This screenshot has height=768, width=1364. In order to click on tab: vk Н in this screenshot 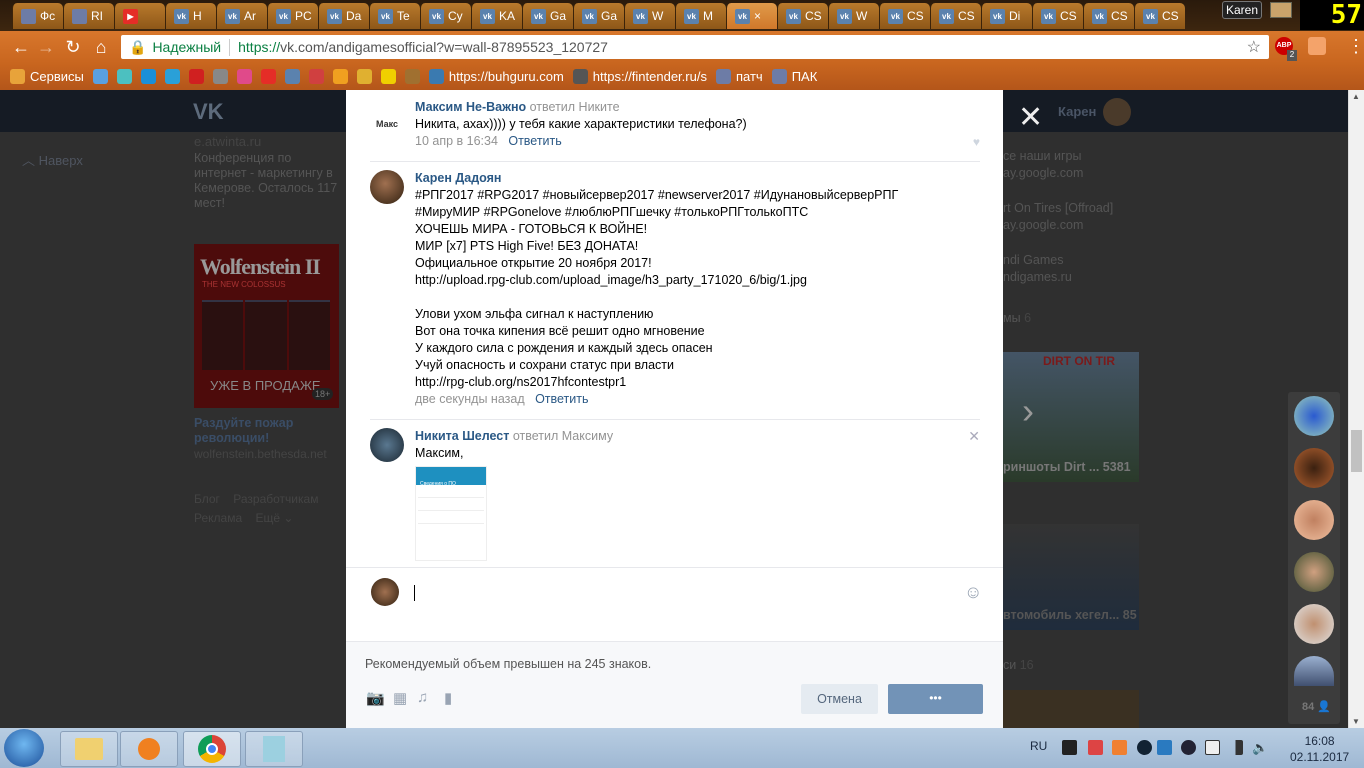, I will do `click(190, 16)`.